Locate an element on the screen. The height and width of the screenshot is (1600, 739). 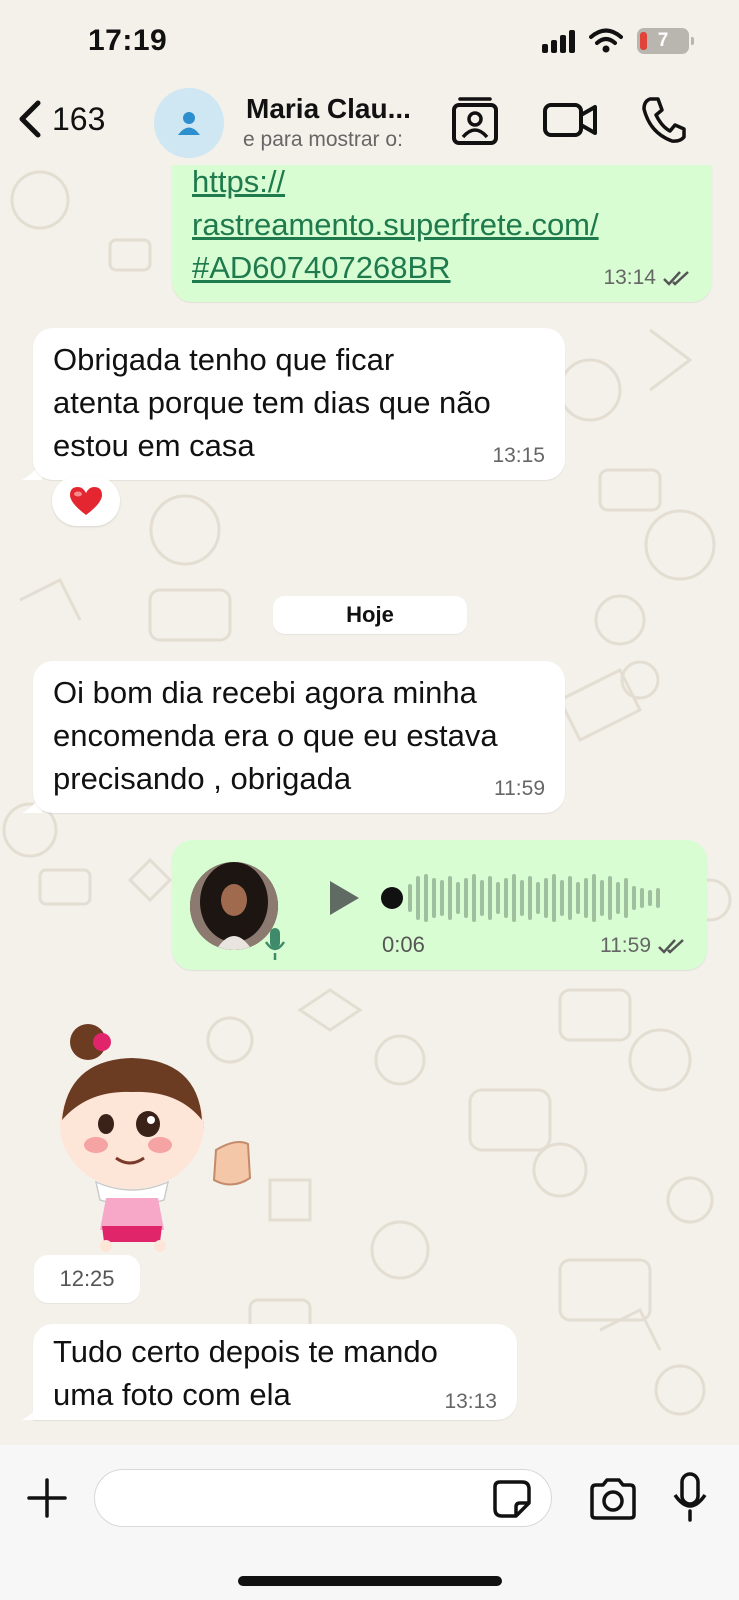
chat-header: 163 Maria Clau... e para mostrar o: is located at coordinates (369, 125).